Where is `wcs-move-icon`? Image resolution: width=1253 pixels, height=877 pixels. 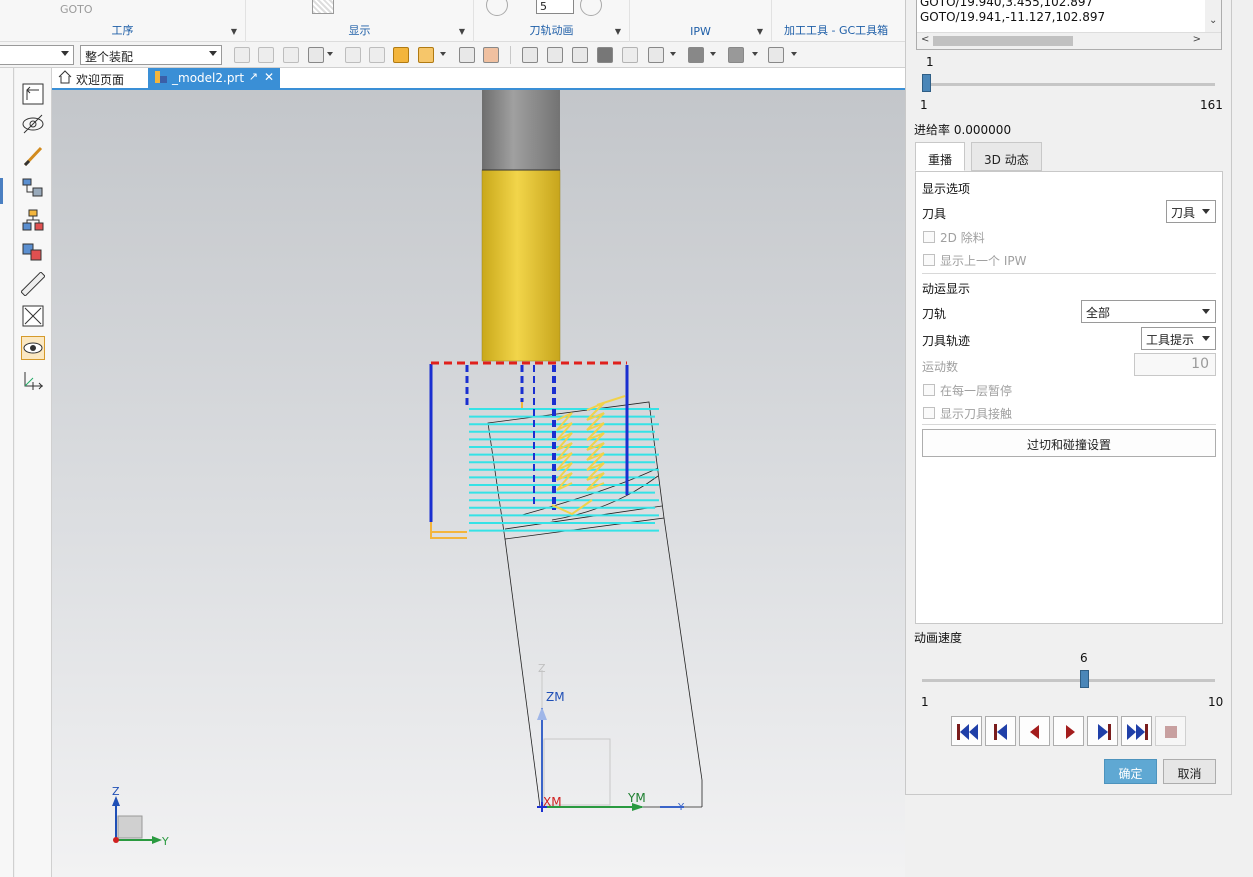 wcs-move-icon is located at coordinates (33, 380).